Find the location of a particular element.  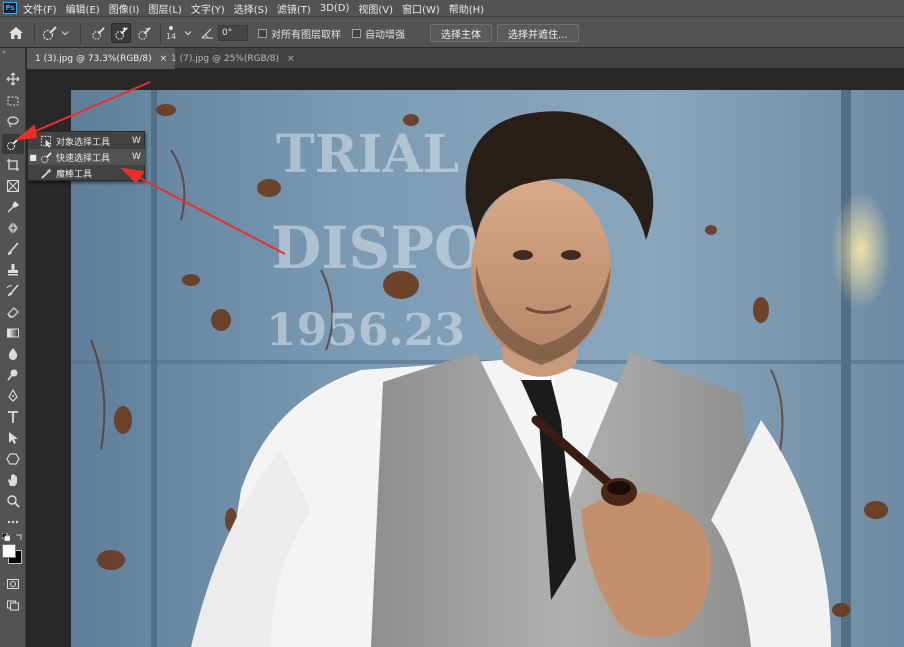

menu-3d: 3D(D) is located at coordinates (335, 8).